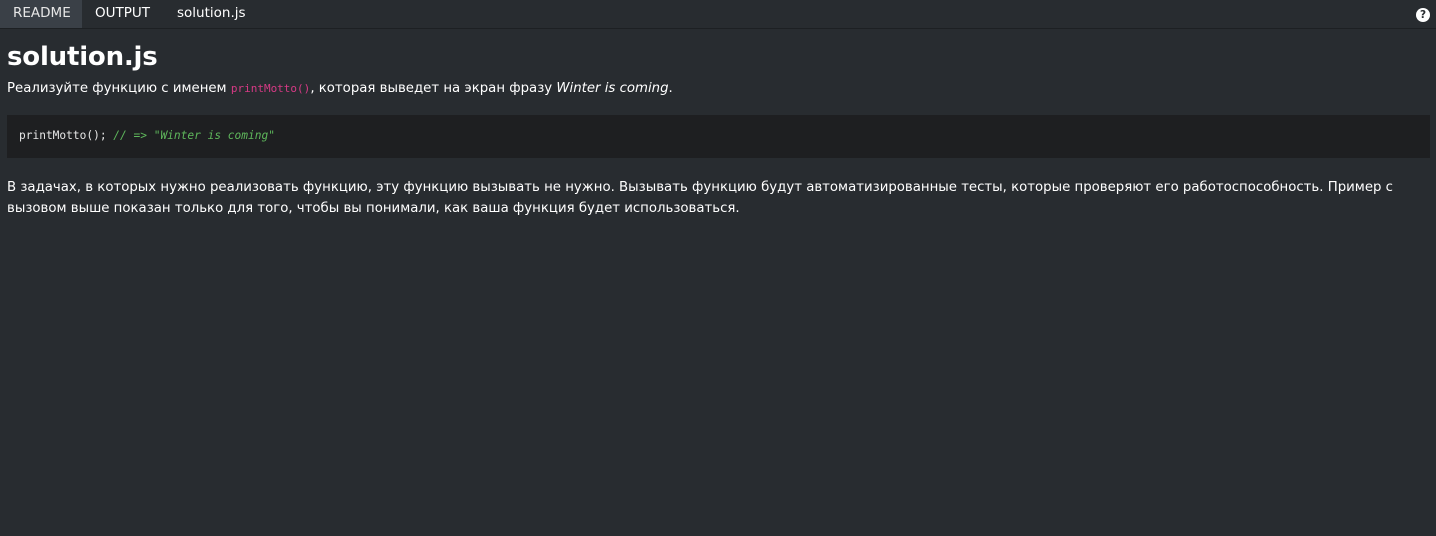 Image resolution: width=1436 pixels, height=536 pixels. Describe the element at coordinates (194, 135) in the screenshot. I see `code-comment: // => "Winter is coming"` at that location.